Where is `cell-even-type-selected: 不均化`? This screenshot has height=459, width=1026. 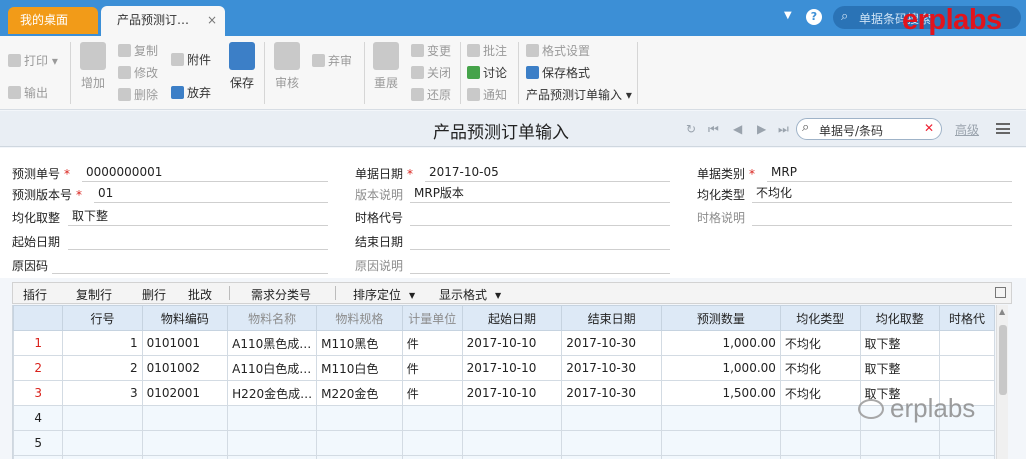 cell-even-type-selected: 不均化 is located at coordinates (820, 393).